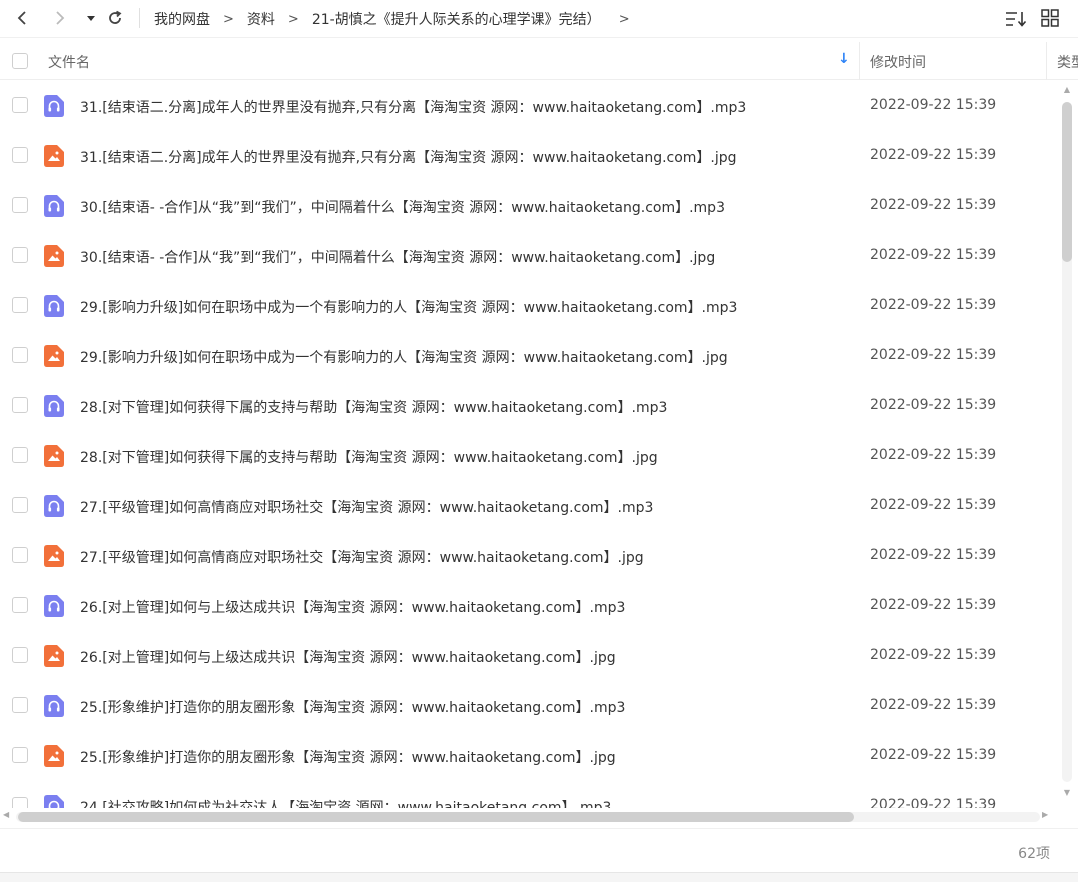 This screenshot has width=1078, height=882. I want to click on breadcrumb-item-current: 21-胡慎之《提升人际关系的心理学课》完结）, so click(456, 19).